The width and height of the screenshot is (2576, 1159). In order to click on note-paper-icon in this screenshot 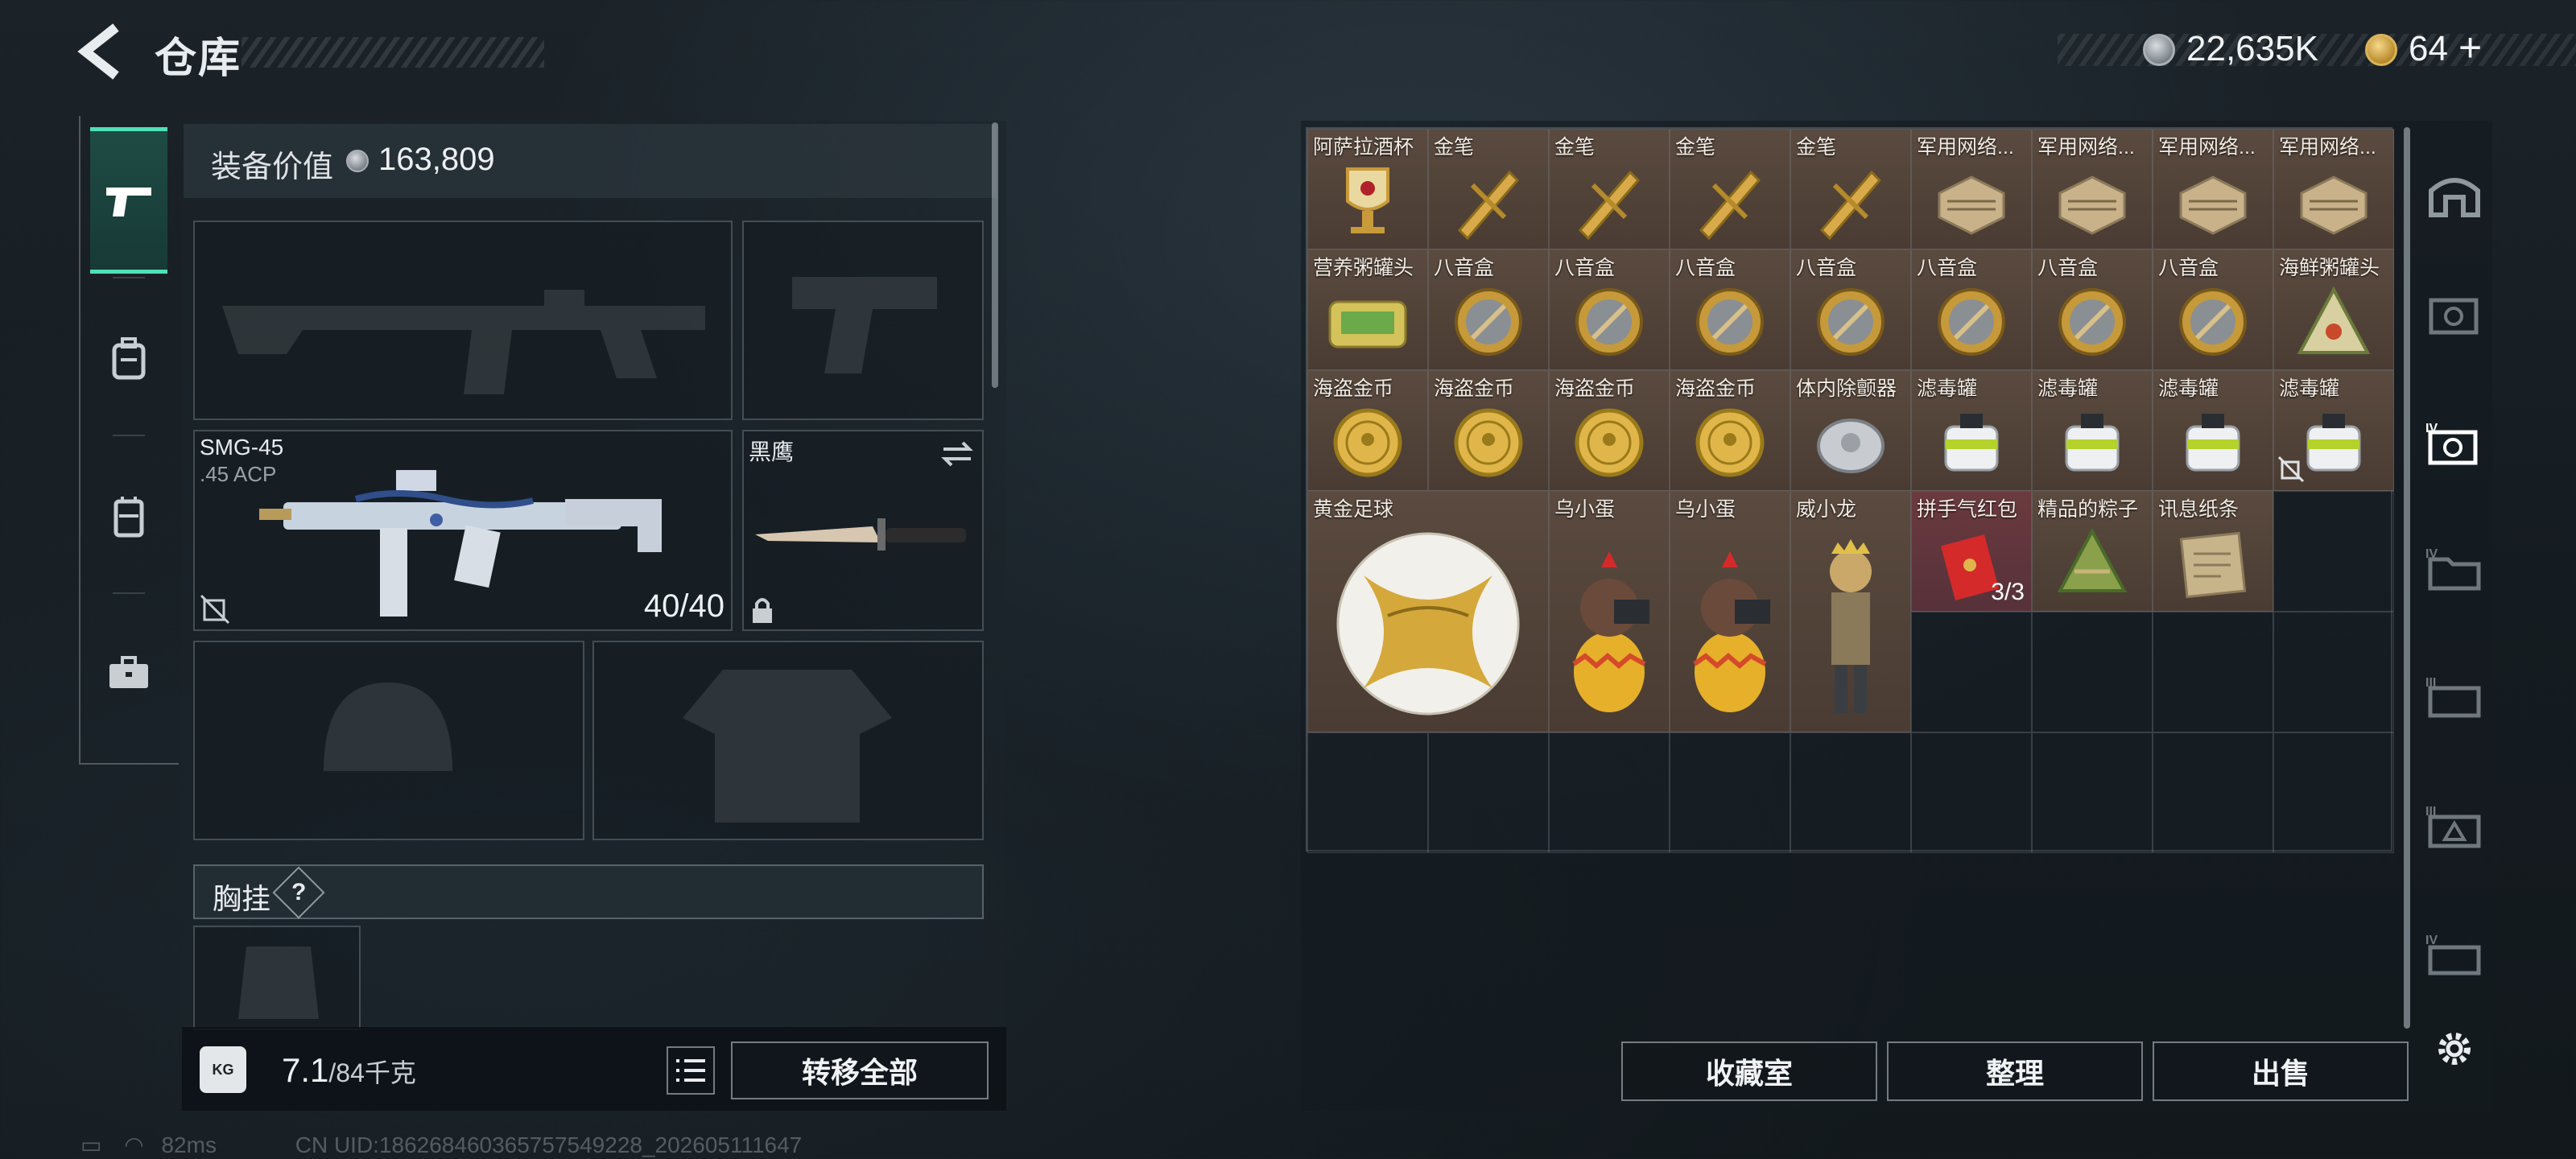, I will do `click(2213, 563)`.